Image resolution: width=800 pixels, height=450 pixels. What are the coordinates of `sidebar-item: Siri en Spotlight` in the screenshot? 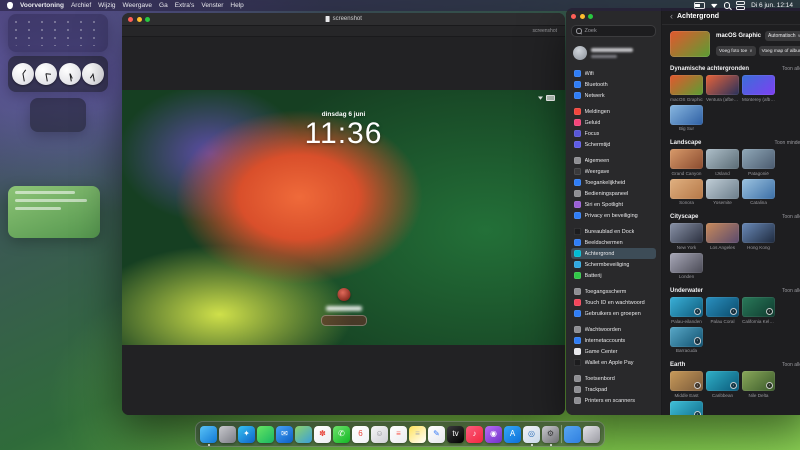 It's located at (613, 204).